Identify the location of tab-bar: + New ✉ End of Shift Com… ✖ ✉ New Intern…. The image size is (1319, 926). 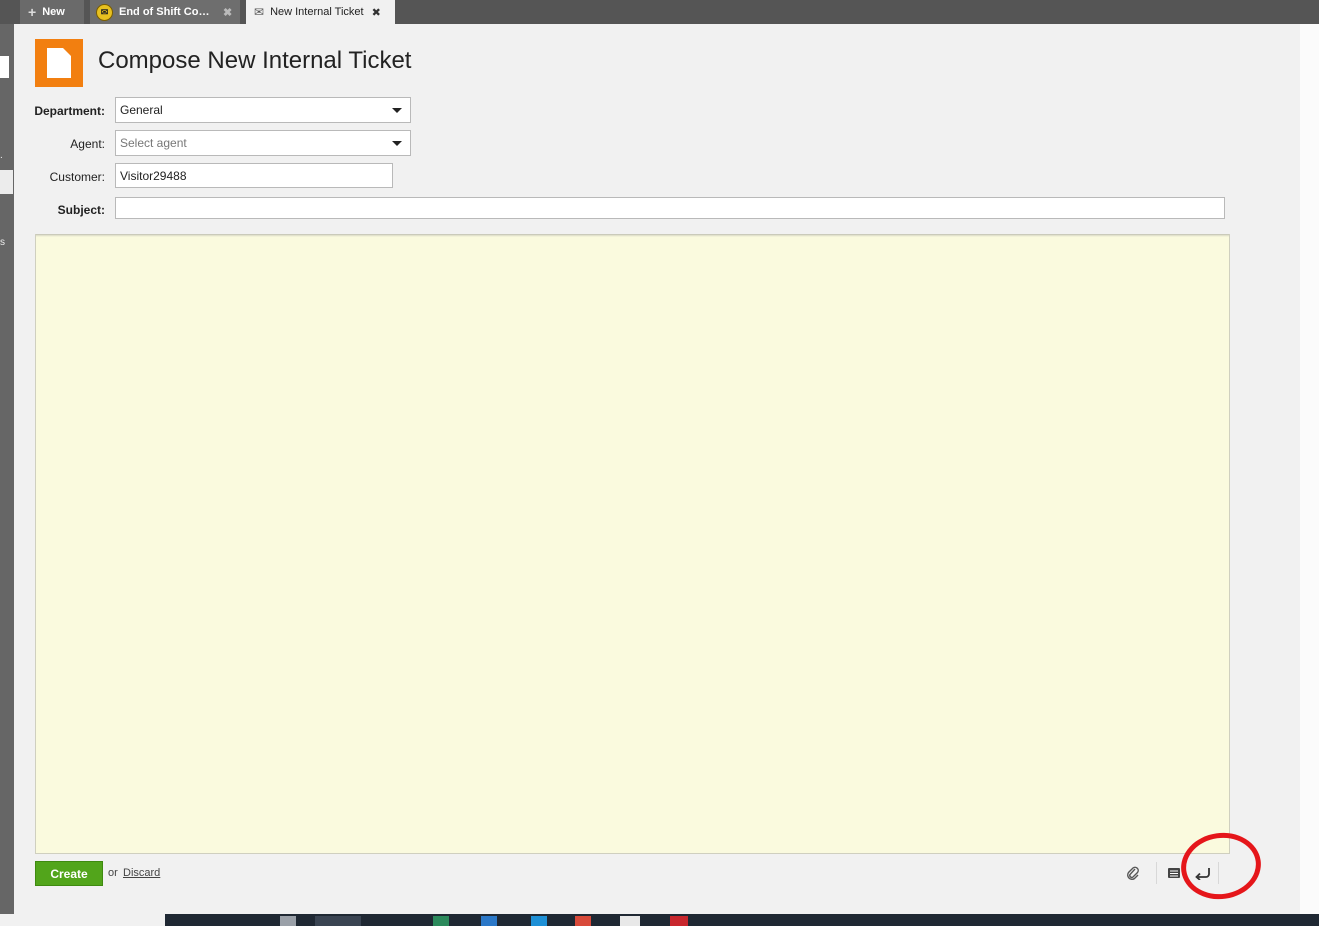
(659, 12).